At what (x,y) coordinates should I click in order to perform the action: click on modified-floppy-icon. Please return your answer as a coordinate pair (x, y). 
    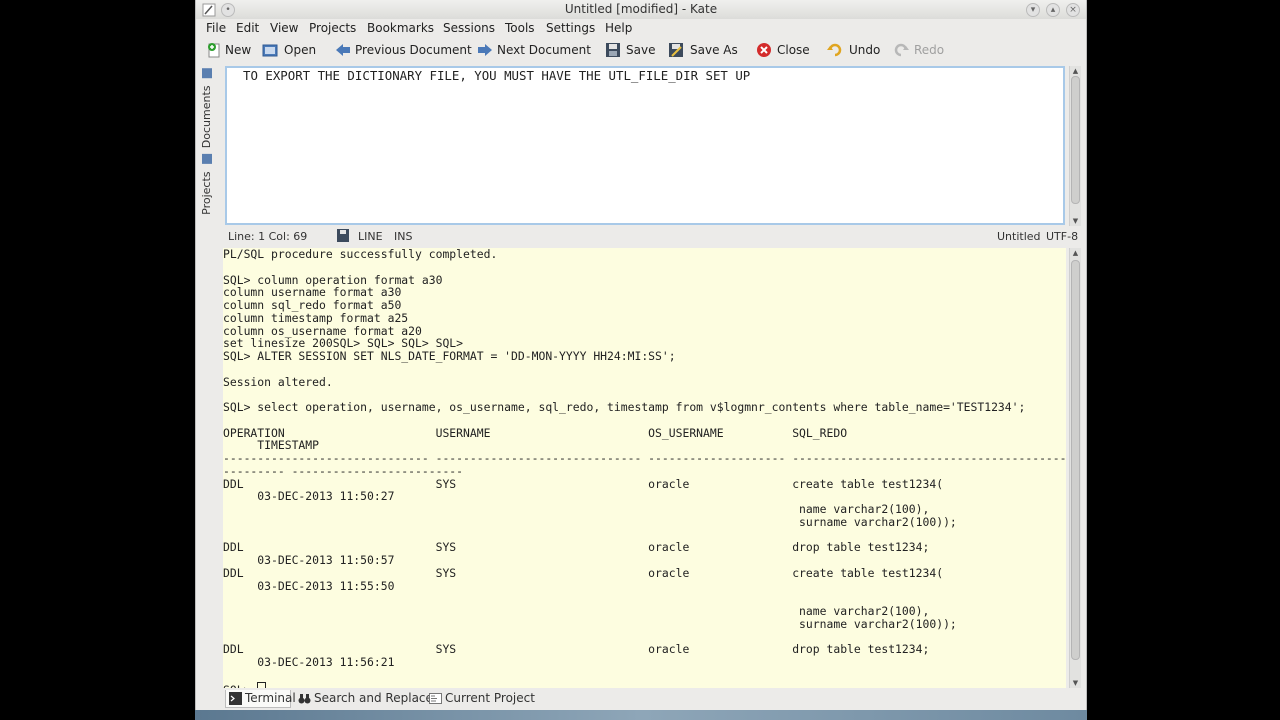
    Looking at the image, I should click on (343, 235).